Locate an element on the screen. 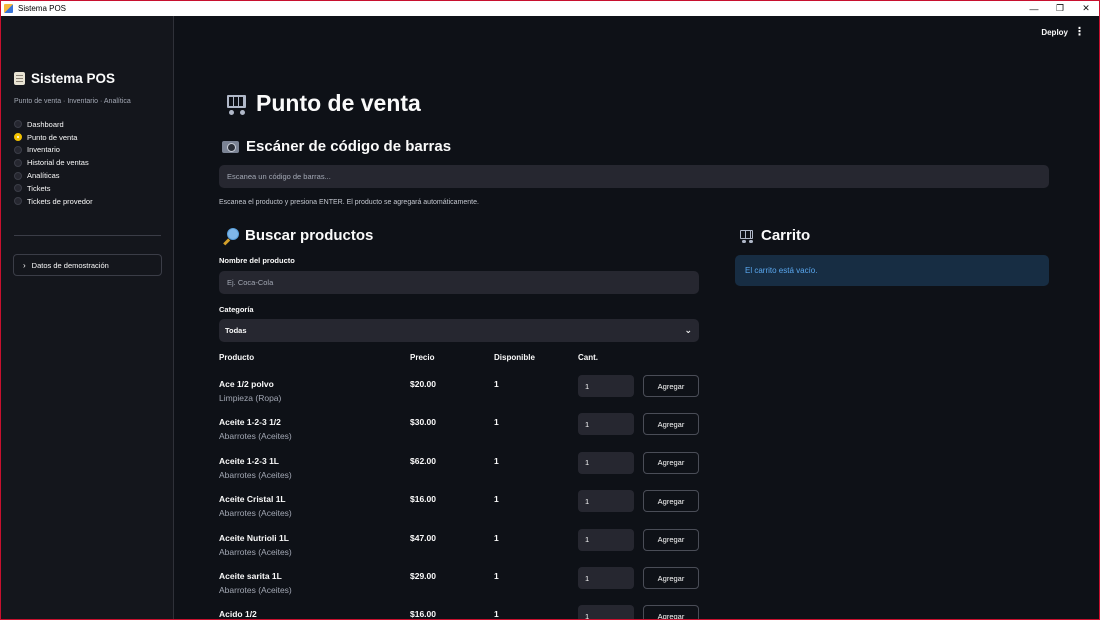 Image resolution: width=1100 pixels, height=620 pixels. nav-radio-anal-ticas: Analíticas is located at coordinates (53, 175).